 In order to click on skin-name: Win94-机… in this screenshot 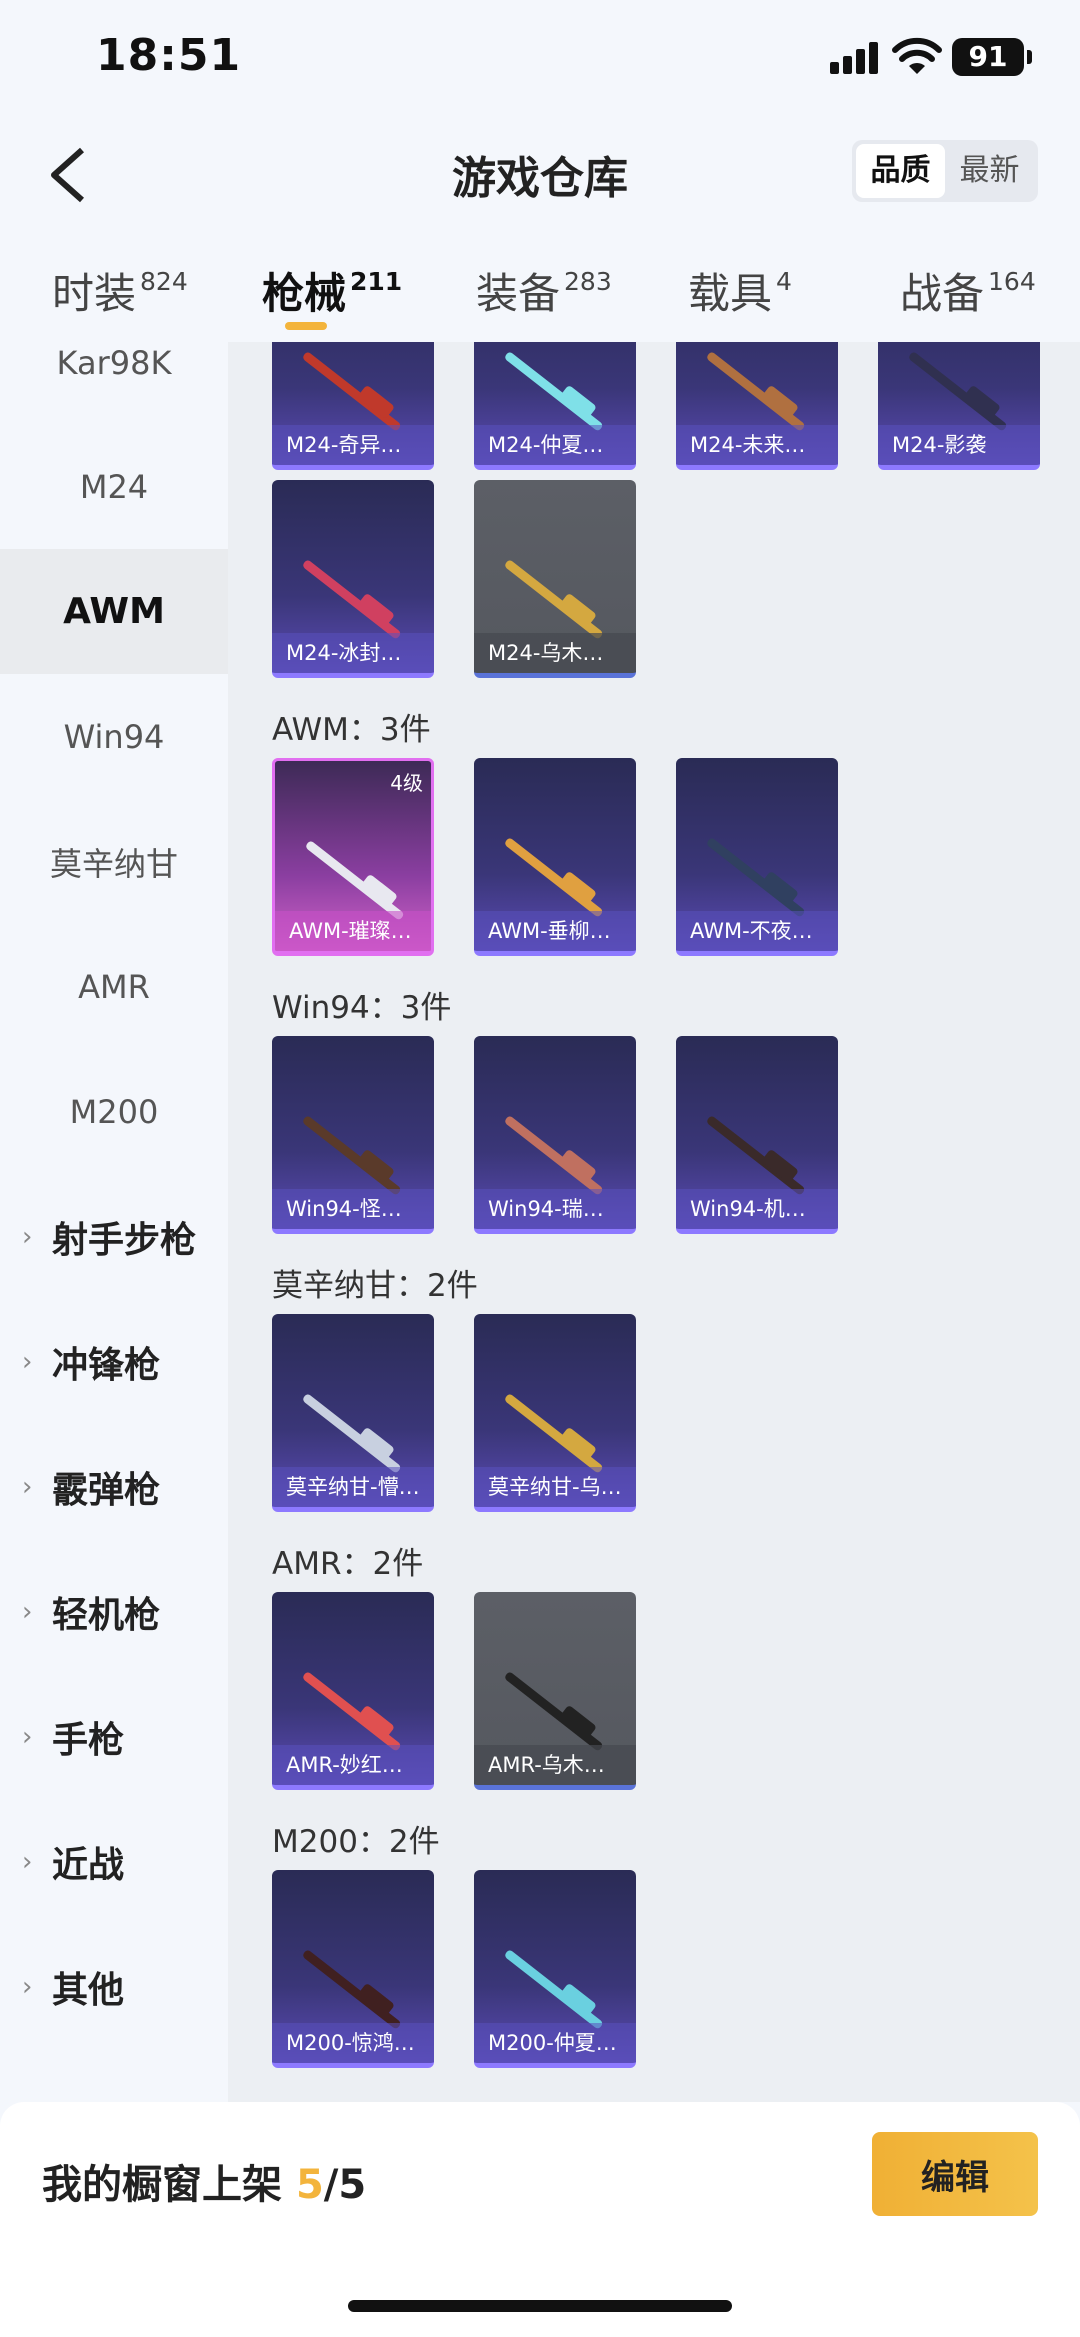, I will do `click(757, 1209)`.